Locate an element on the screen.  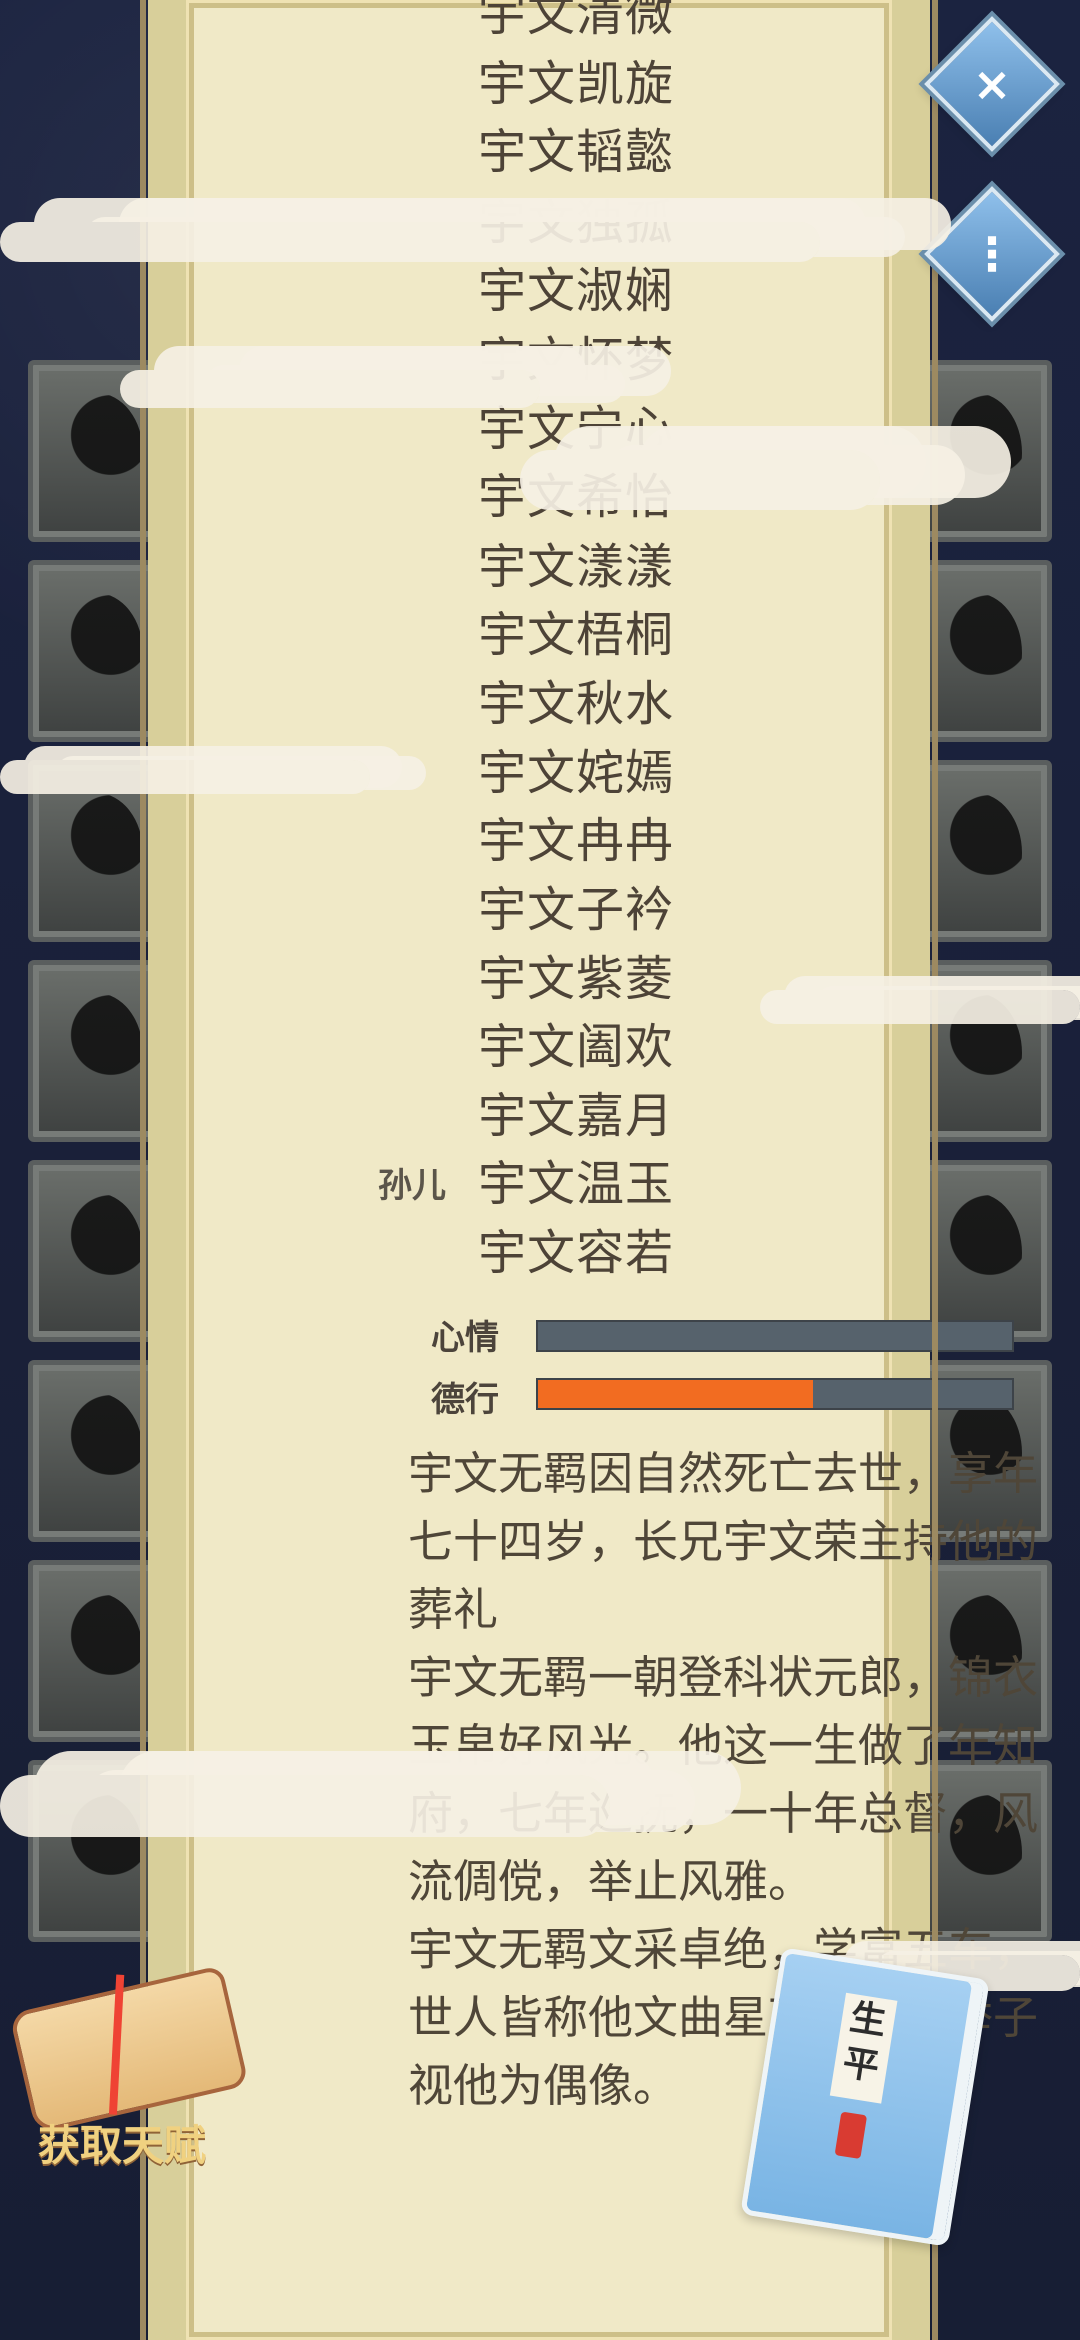
descendant-name: 宇文嘉月 is located at coordinates (576, 1116).